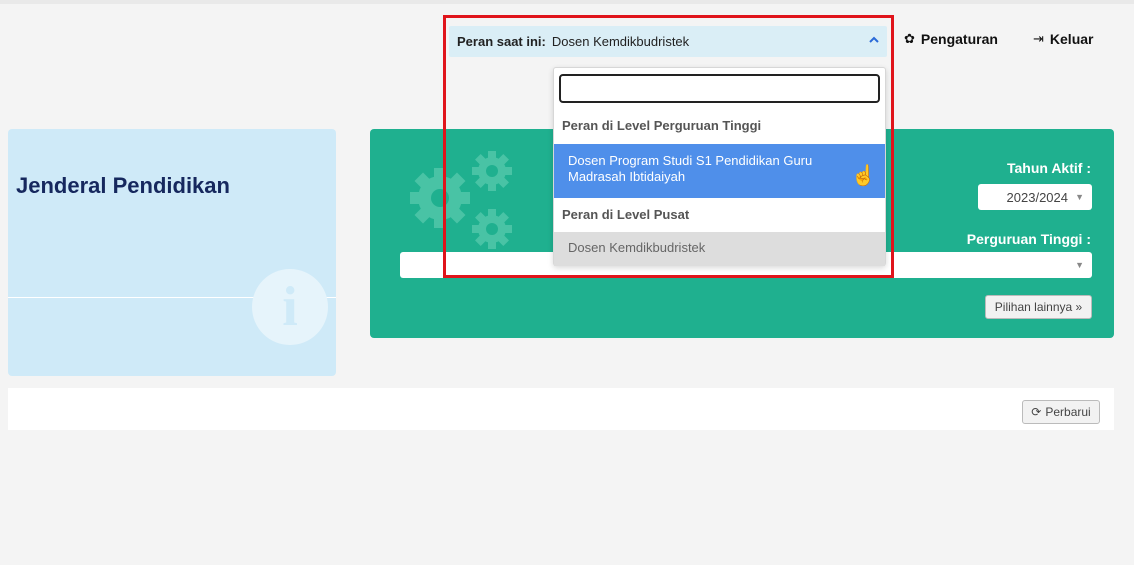 The height and width of the screenshot is (565, 1134). What do you see at coordinates (719, 249) in the screenshot?
I see `role-option: Dosen Kemdikbudristek` at bounding box center [719, 249].